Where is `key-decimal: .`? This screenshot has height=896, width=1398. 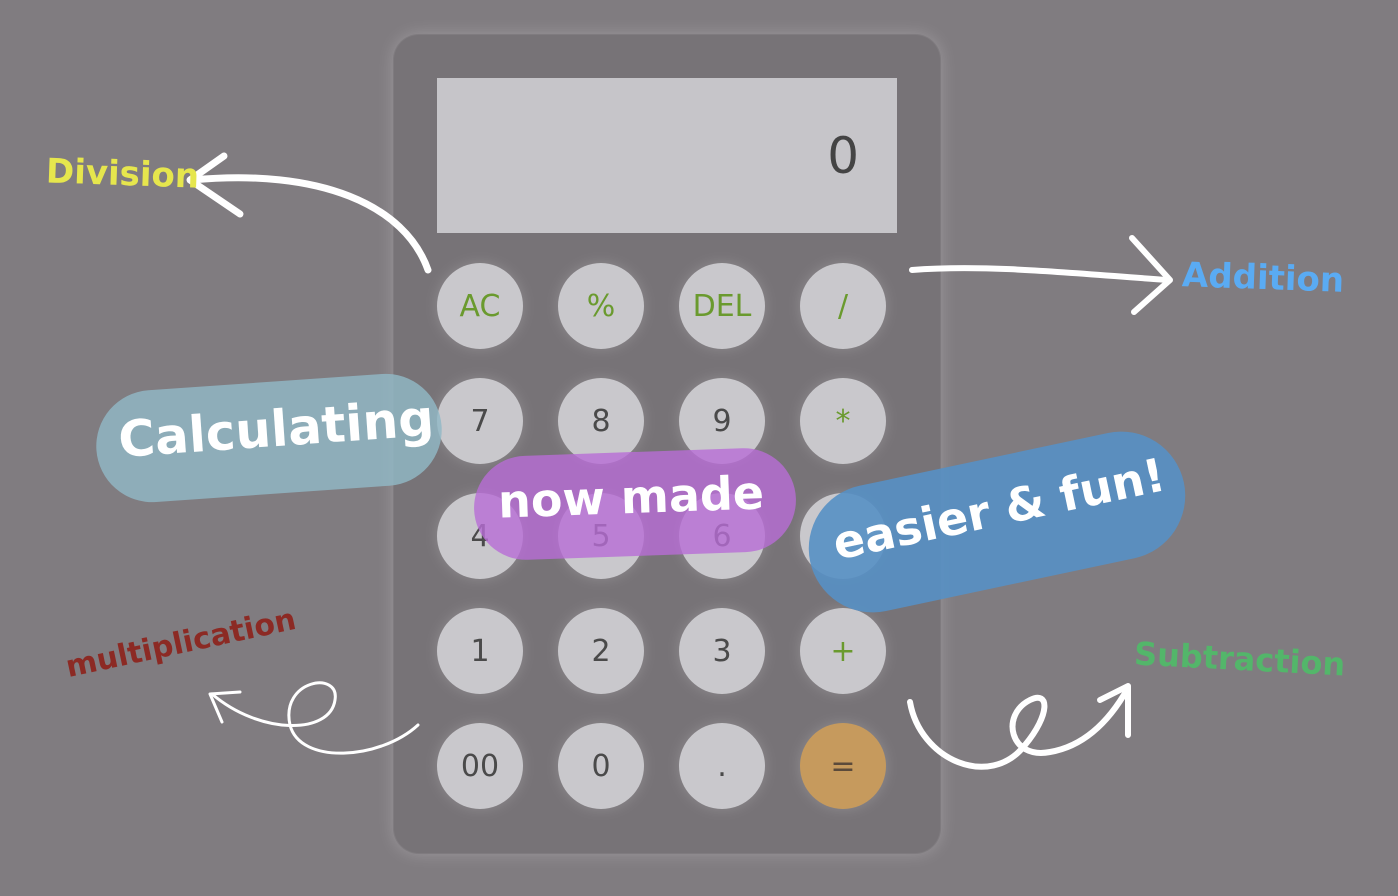
key-decimal: . is located at coordinates (722, 766).